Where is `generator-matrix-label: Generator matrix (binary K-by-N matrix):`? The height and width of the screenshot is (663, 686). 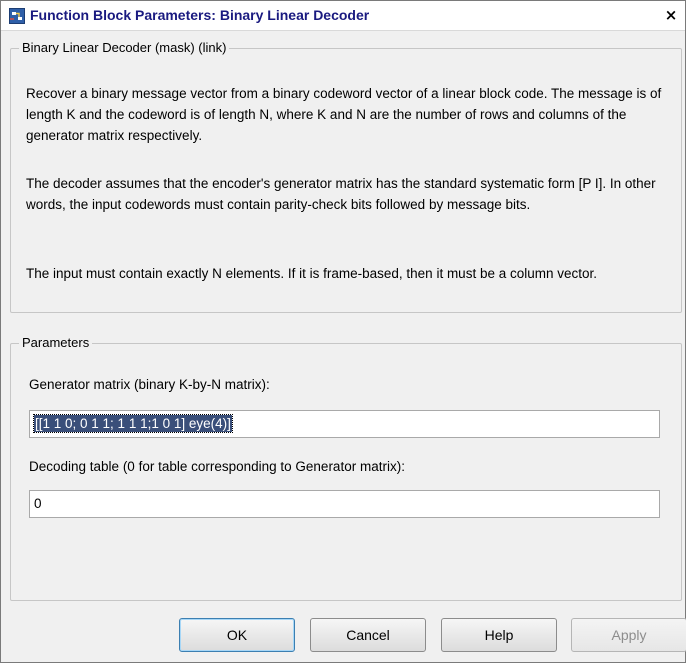 generator-matrix-label: Generator matrix (binary K-by-N matrix): is located at coordinates (149, 384).